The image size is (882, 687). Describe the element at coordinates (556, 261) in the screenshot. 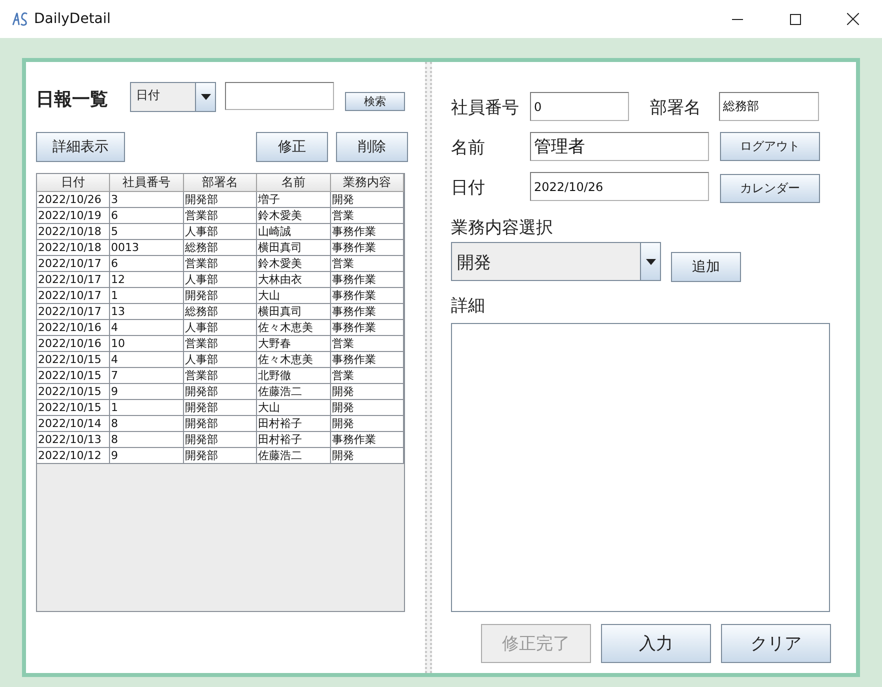

I see `task-dropdown: 開発` at that location.